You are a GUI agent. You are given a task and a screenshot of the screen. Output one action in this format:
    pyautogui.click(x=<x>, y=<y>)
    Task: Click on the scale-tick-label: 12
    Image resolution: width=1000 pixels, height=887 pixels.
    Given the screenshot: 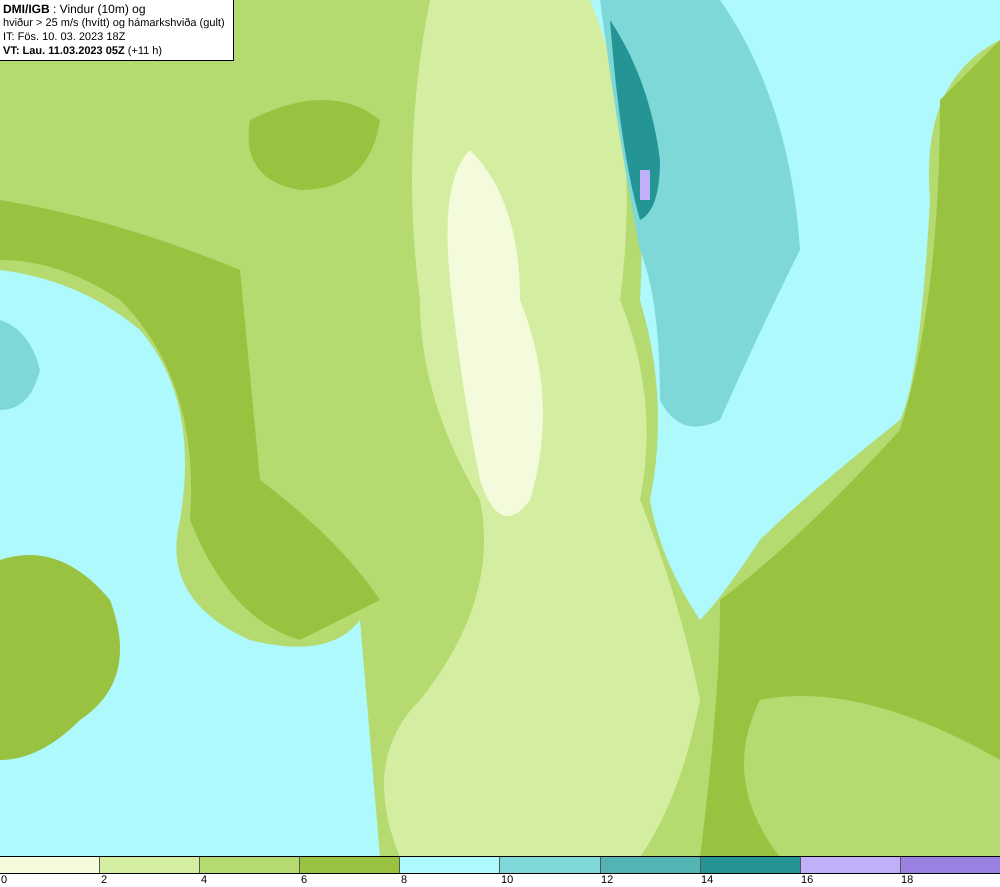 What is the action you would take?
    pyautogui.click(x=607, y=880)
    